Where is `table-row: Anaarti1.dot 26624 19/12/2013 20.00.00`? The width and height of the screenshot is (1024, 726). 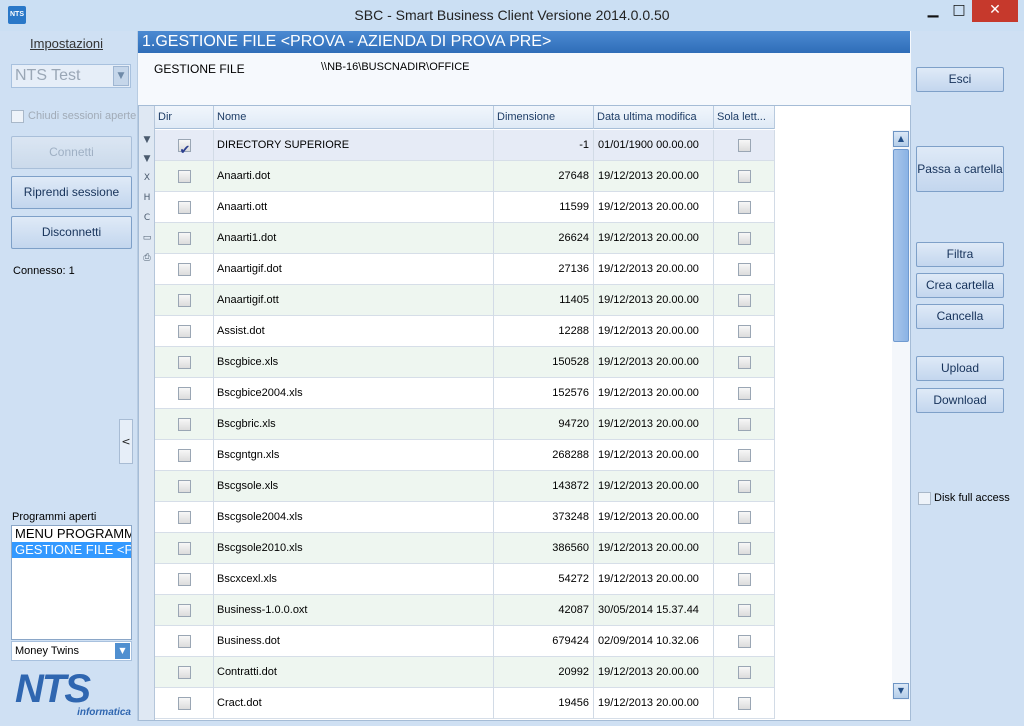
table-row: Anaarti1.dot 26624 19/12/2013 20.00.00 is located at coordinates (465, 238).